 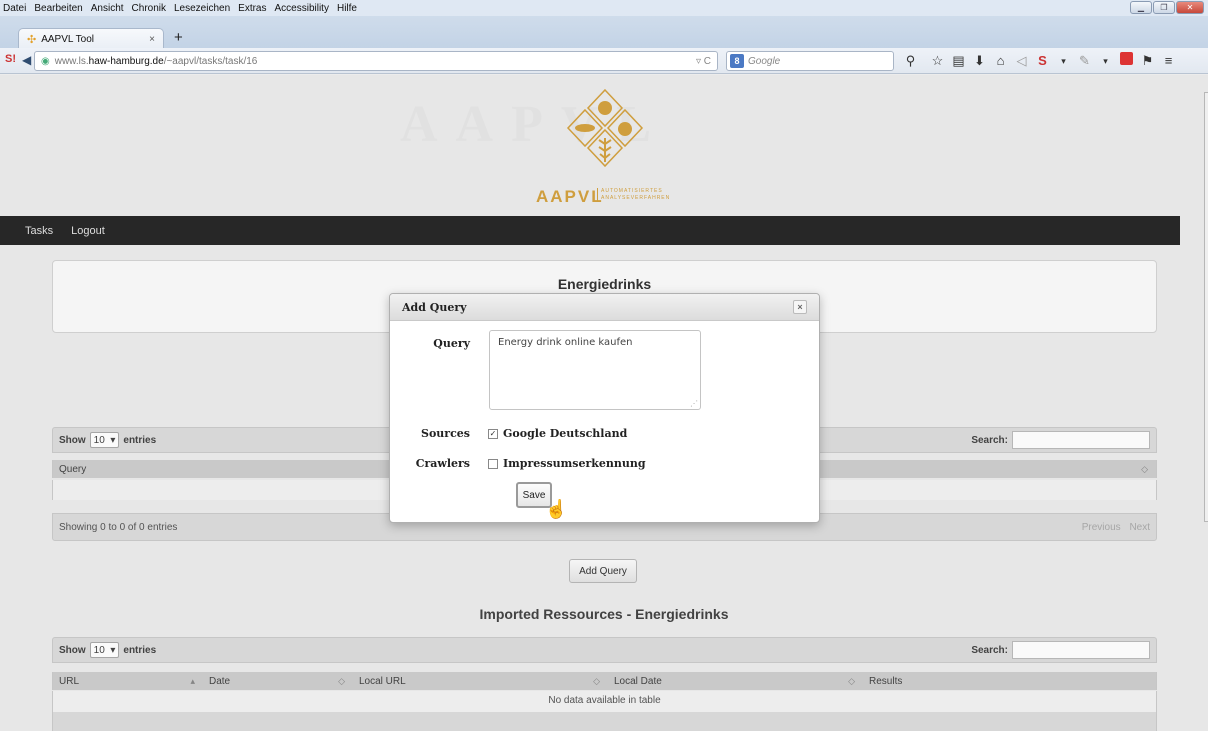 What do you see at coordinates (565, 342) in the screenshot?
I see `query-value: Energy drink online kaufen` at bounding box center [565, 342].